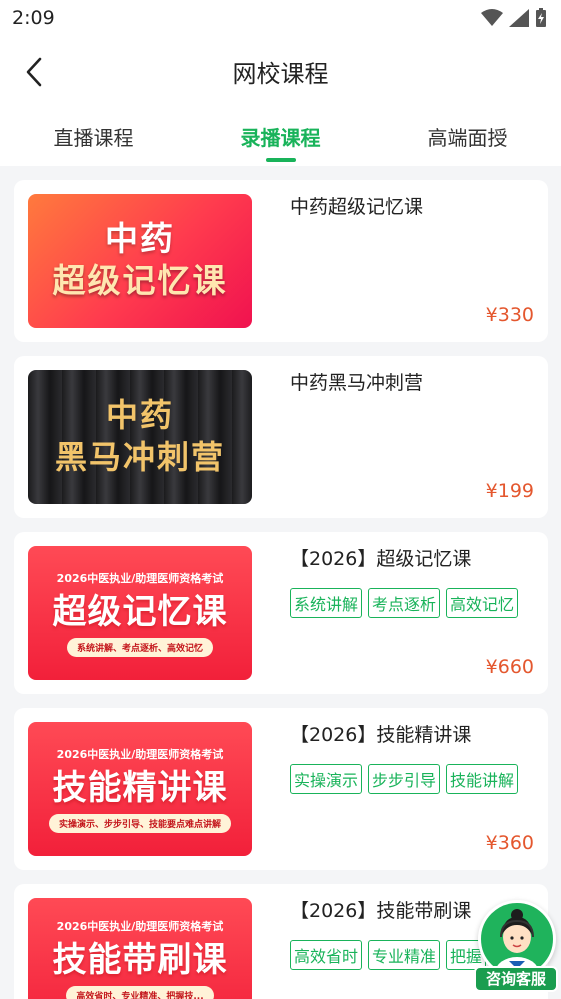 This screenshot has height=999, width=561. I want to click on course-thumbnail: 中药 超级记忆课, so click(140, 261).